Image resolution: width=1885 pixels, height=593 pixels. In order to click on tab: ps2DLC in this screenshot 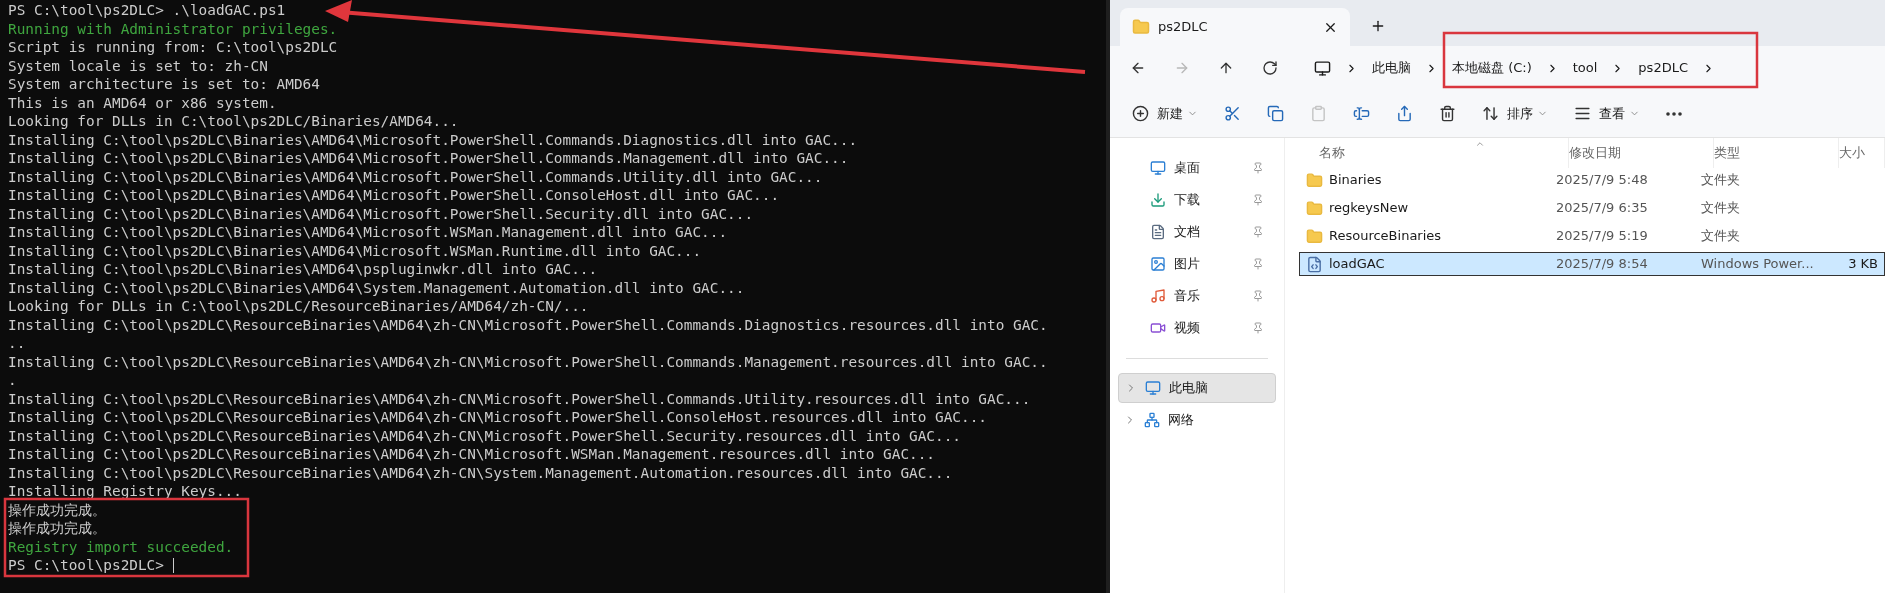, I will do `click(1235, 27)`.